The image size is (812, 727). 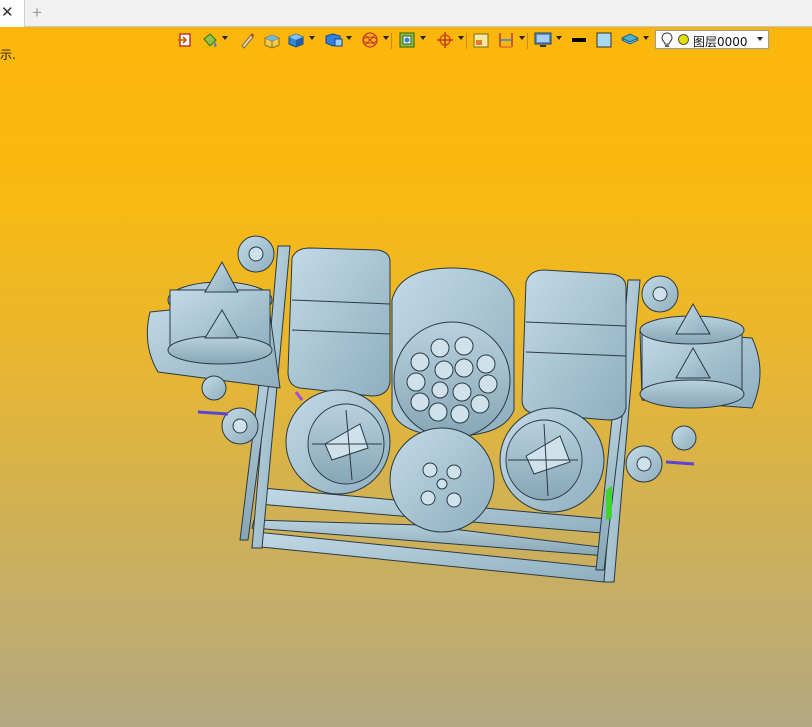 I want to click on right-battery-housing, so click(x=574, y=345).